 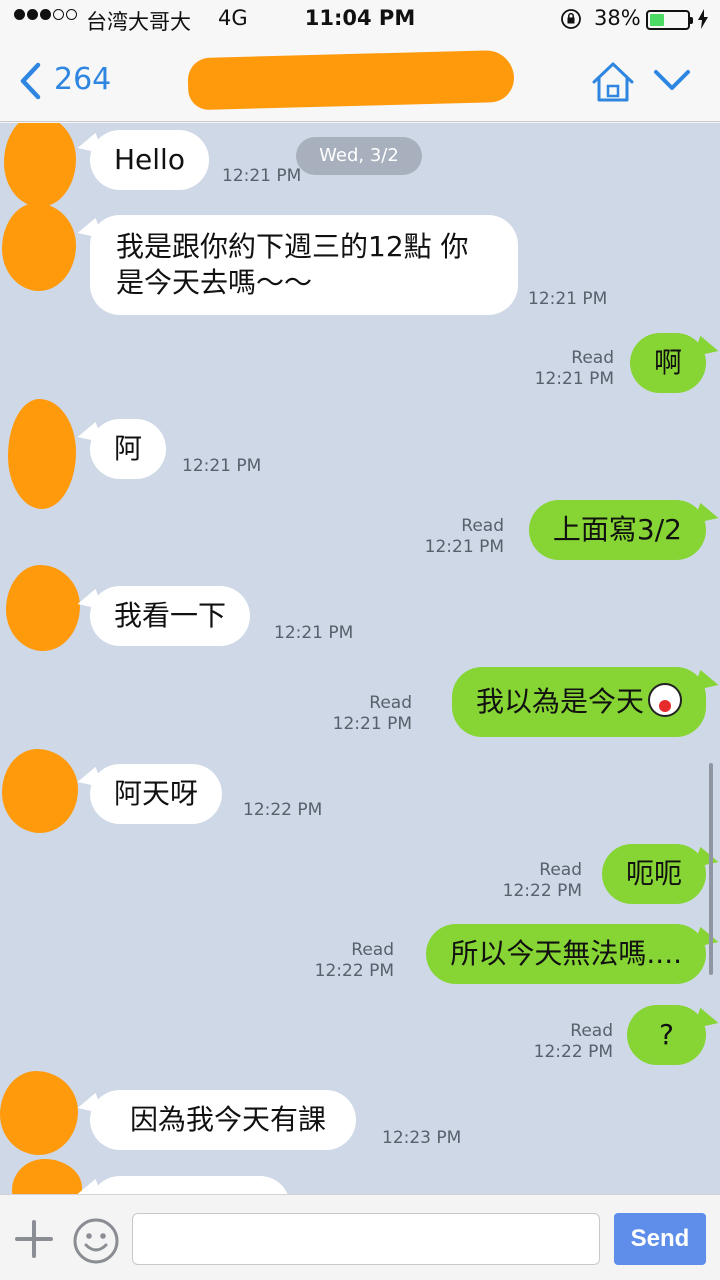 What do you see at coordinates (617, 530) in the screenshot?
I see `outgoing-message-bubble: 上面寫3/2` at bounding box center [617, 530].